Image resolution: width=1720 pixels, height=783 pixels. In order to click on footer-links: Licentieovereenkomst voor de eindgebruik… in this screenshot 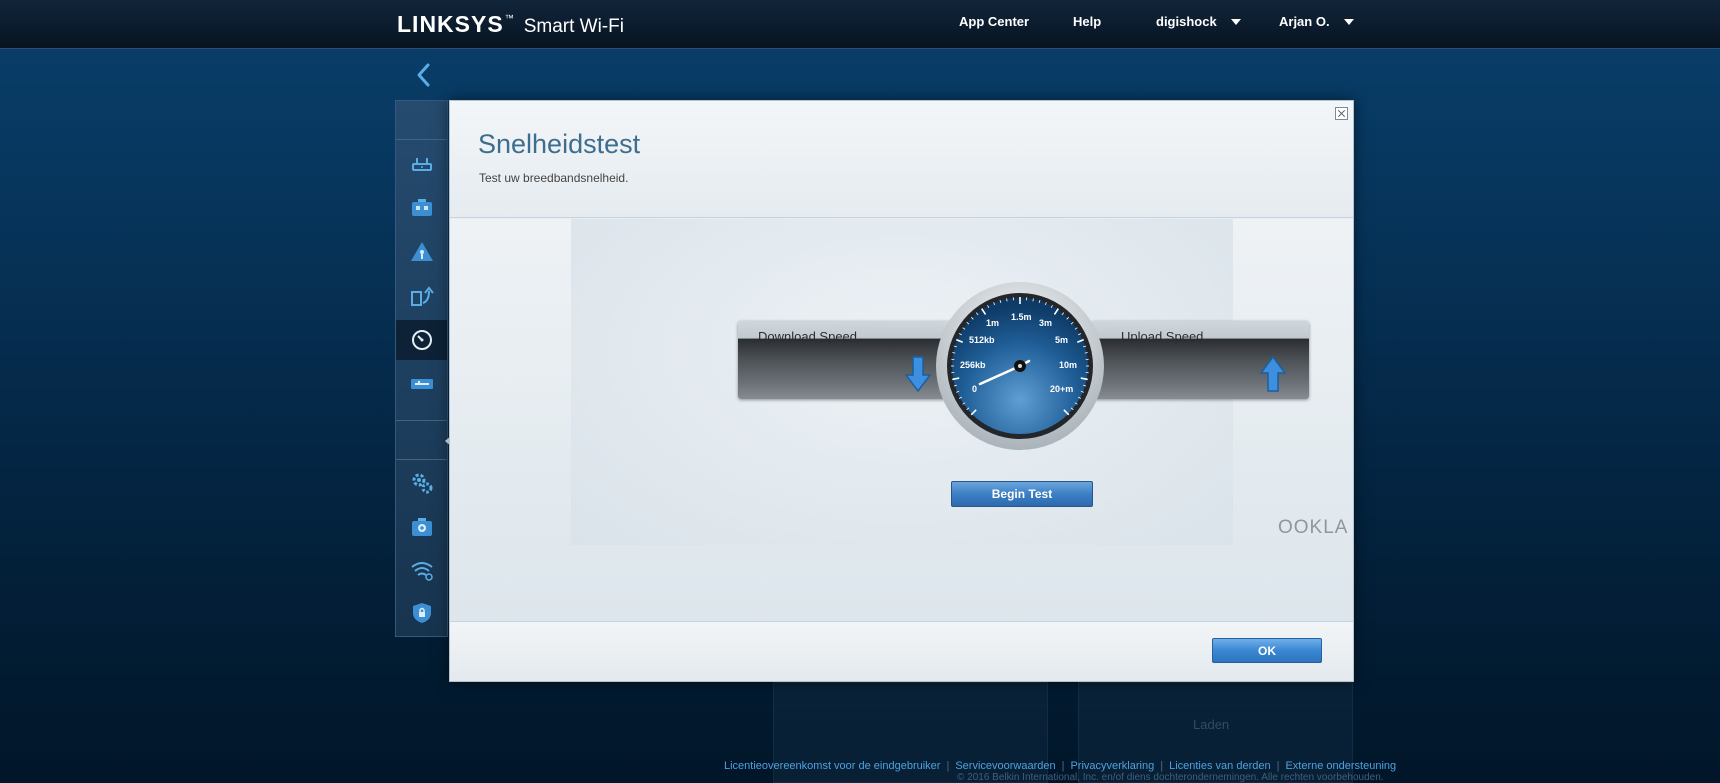, I will do `click(1060, 766)`.